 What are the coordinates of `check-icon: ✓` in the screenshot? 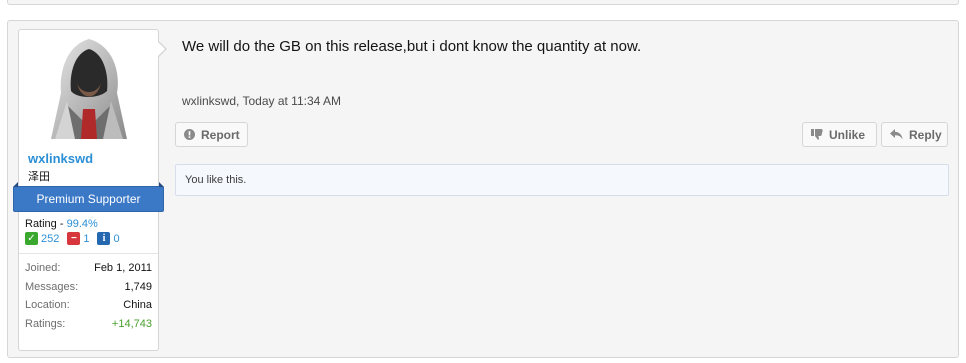 It's located at (31, 238).